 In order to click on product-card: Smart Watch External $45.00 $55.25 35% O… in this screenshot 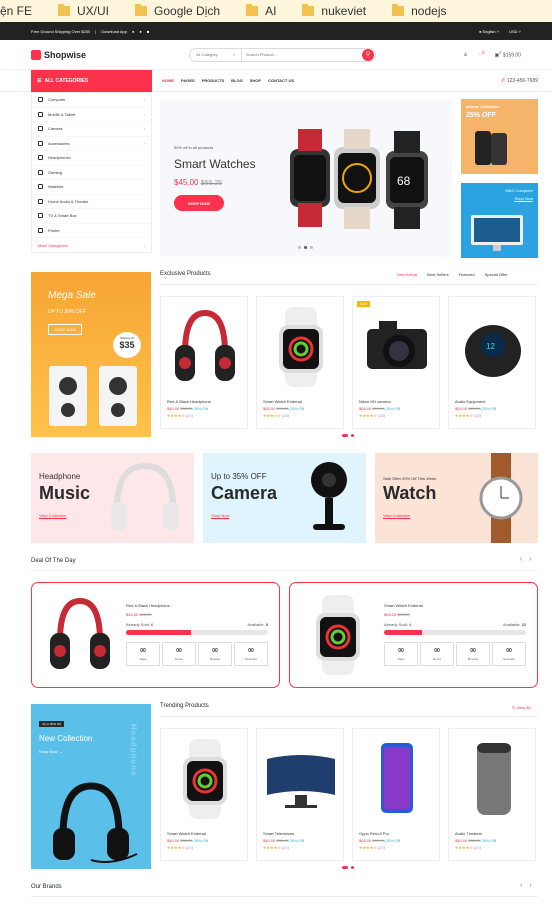, I will do `click(204, 794)`.